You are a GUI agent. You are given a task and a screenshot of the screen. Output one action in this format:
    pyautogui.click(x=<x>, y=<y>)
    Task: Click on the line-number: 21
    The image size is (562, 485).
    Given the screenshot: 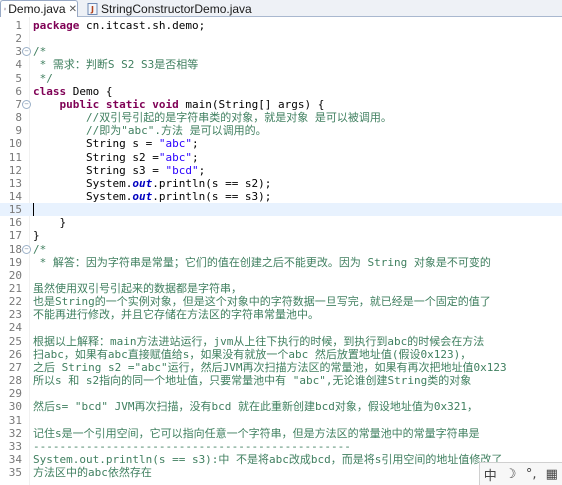 What is the action you would take?
    pyautogui.click(x=15, y=288)
    